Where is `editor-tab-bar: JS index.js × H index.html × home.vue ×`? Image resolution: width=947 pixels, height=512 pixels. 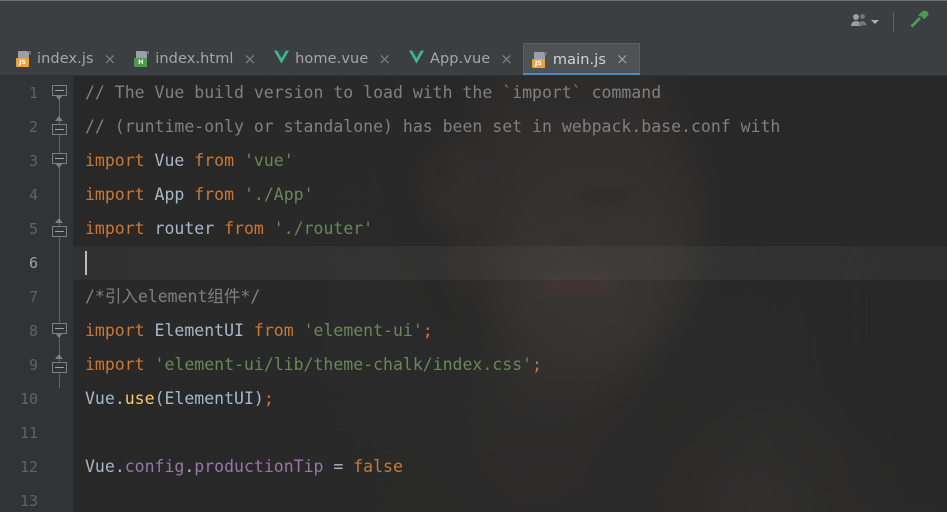 editor-tab-bar: JS index.js × H index.html × home.vue × is located at coordinates (473, 59).